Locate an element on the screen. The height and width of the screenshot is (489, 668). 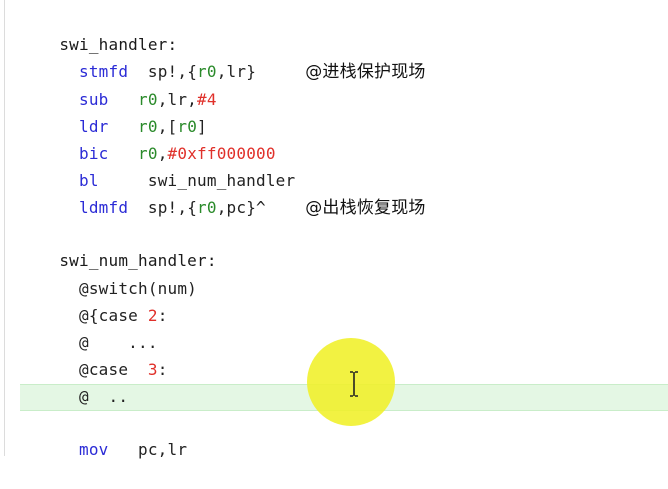
code-line-15: mov pc,lr is located at coordinates (103, 435).